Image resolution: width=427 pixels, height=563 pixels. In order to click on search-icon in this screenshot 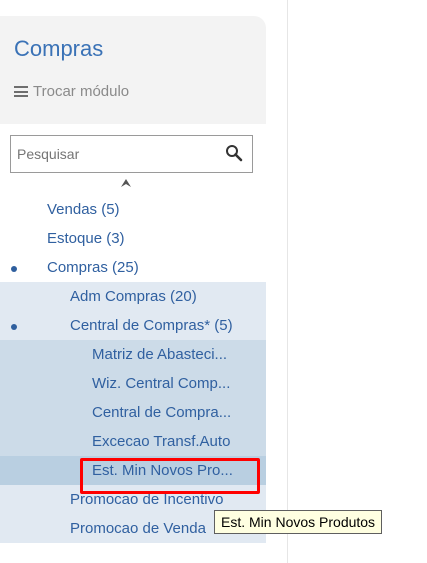, I will do `click(234, 153)`.